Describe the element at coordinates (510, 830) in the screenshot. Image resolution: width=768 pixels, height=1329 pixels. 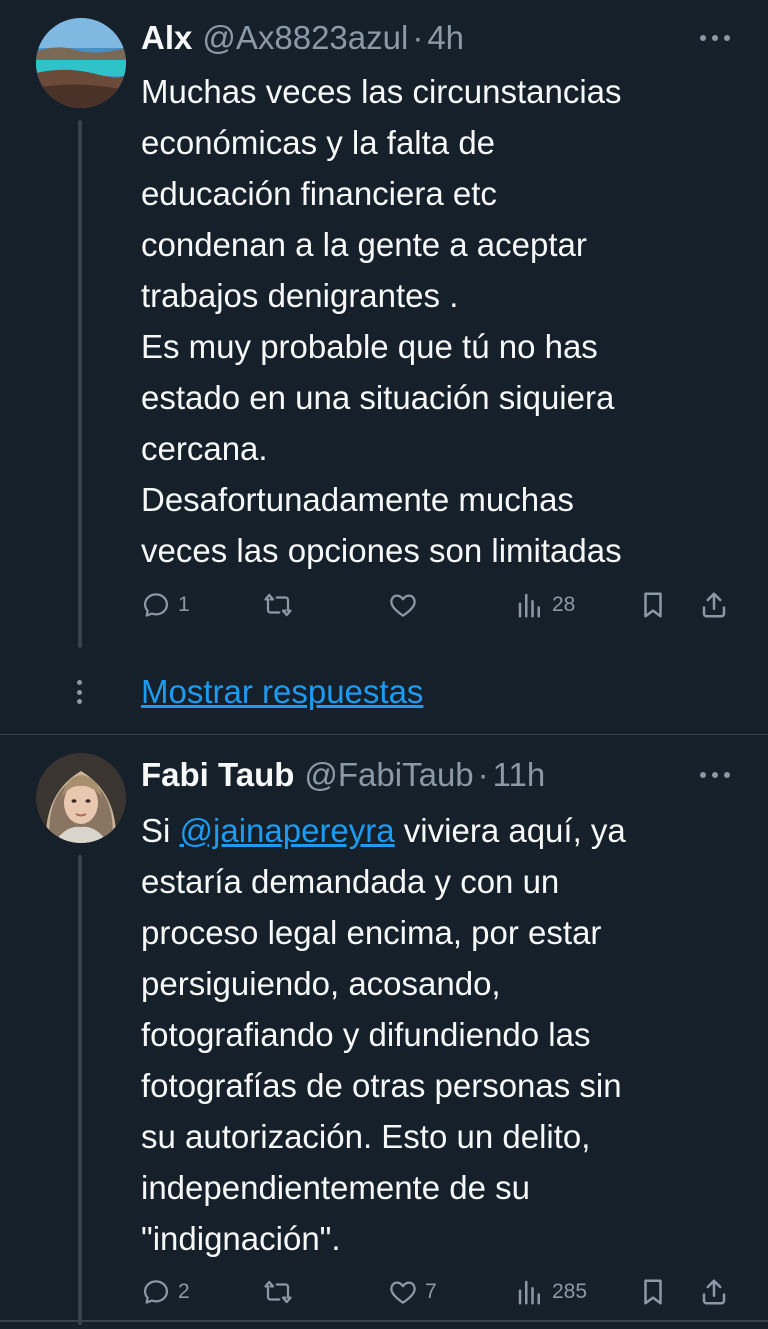
I see `text-suffix: viviera aquí, ya` at that location.